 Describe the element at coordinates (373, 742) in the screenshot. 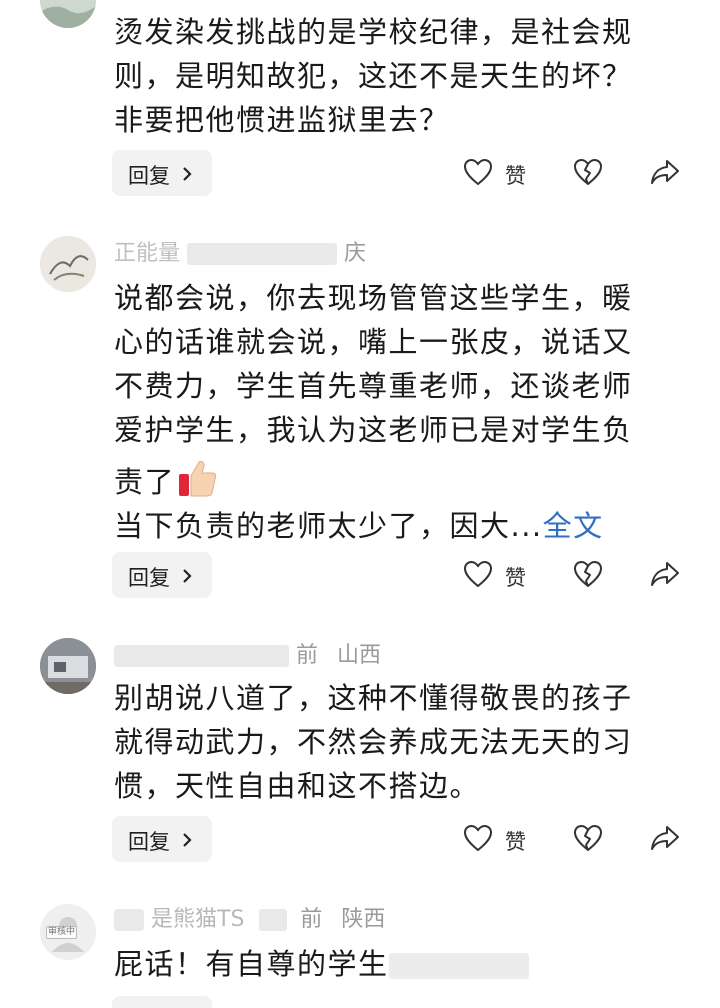

I see `comment-line: 就得动武力，不然会养成无法无天的习` at that location.